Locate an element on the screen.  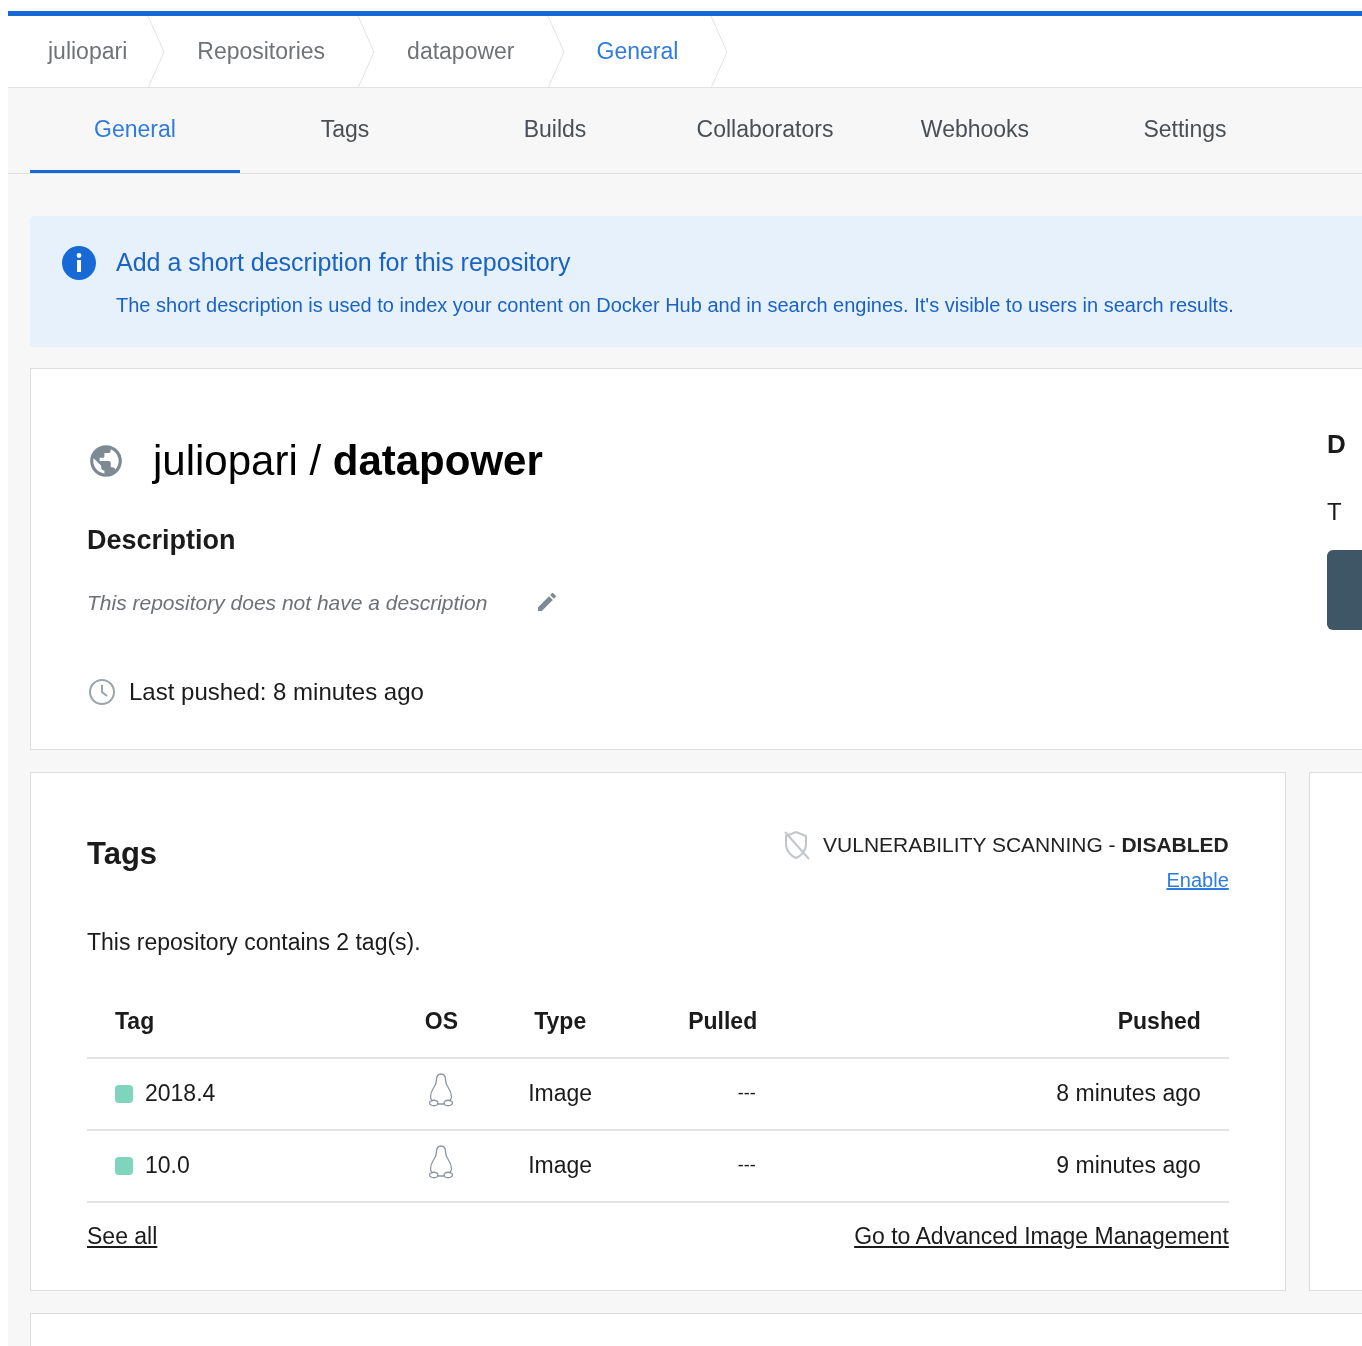
enable-link: Enable is located at coordinates (1197, 880).